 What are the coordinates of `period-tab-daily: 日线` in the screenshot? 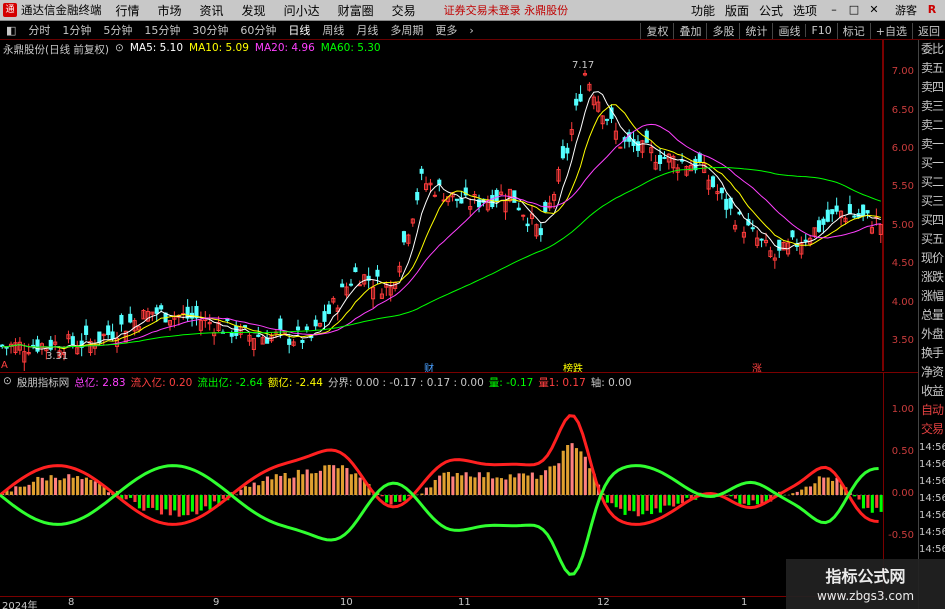 It's located at (299, 30).